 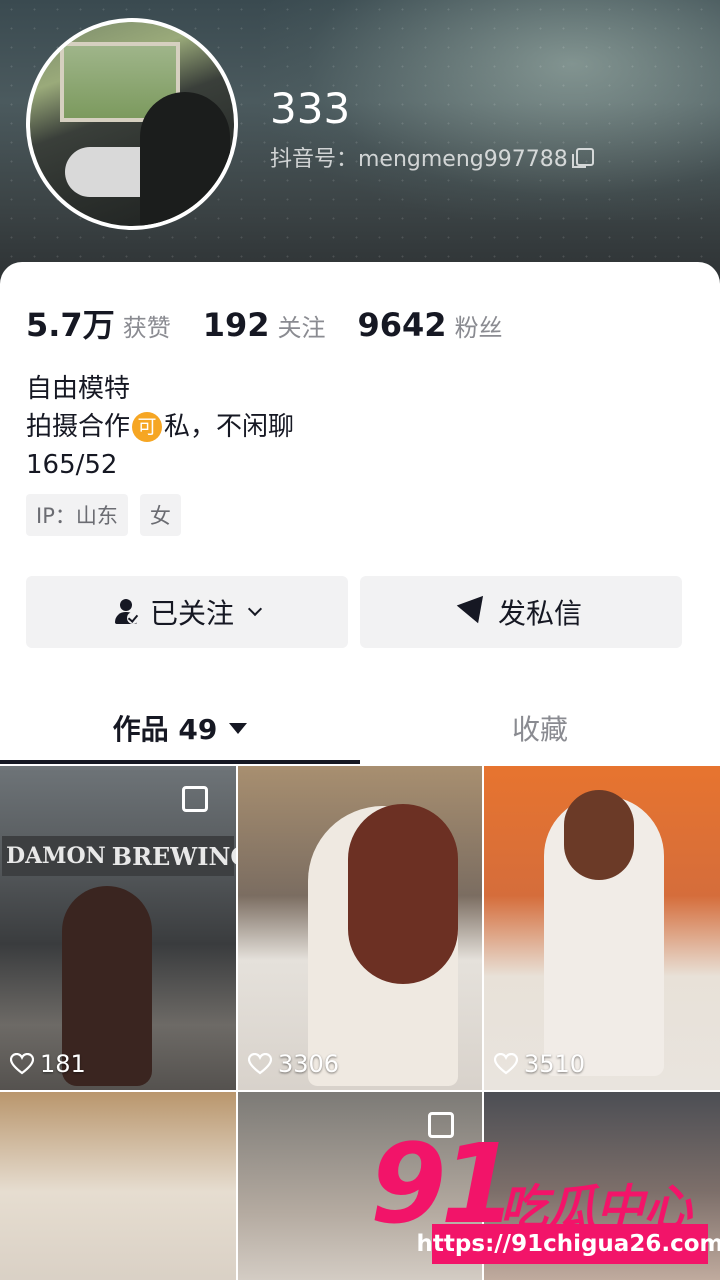 I want to click on stats-row: 5.7万 获赞 192 关注 9642 粉丝, so click(x=264, y=323).